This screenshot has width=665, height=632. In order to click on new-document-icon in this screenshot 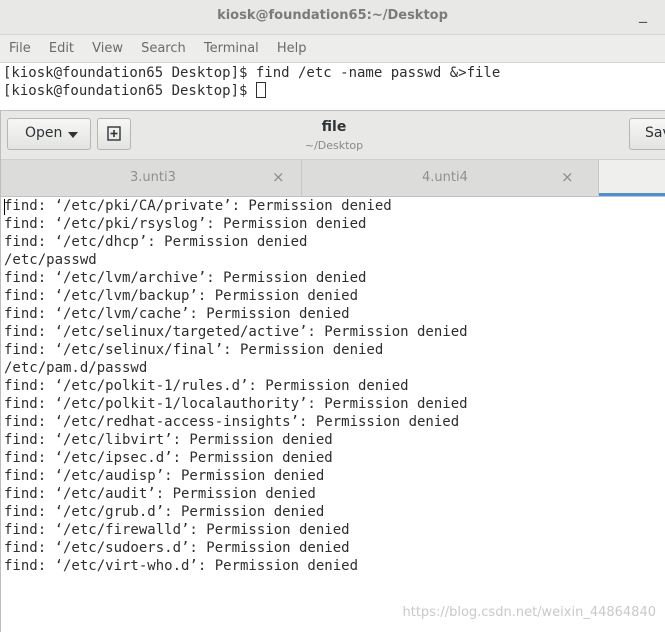, I will do `click(114, 133)`.